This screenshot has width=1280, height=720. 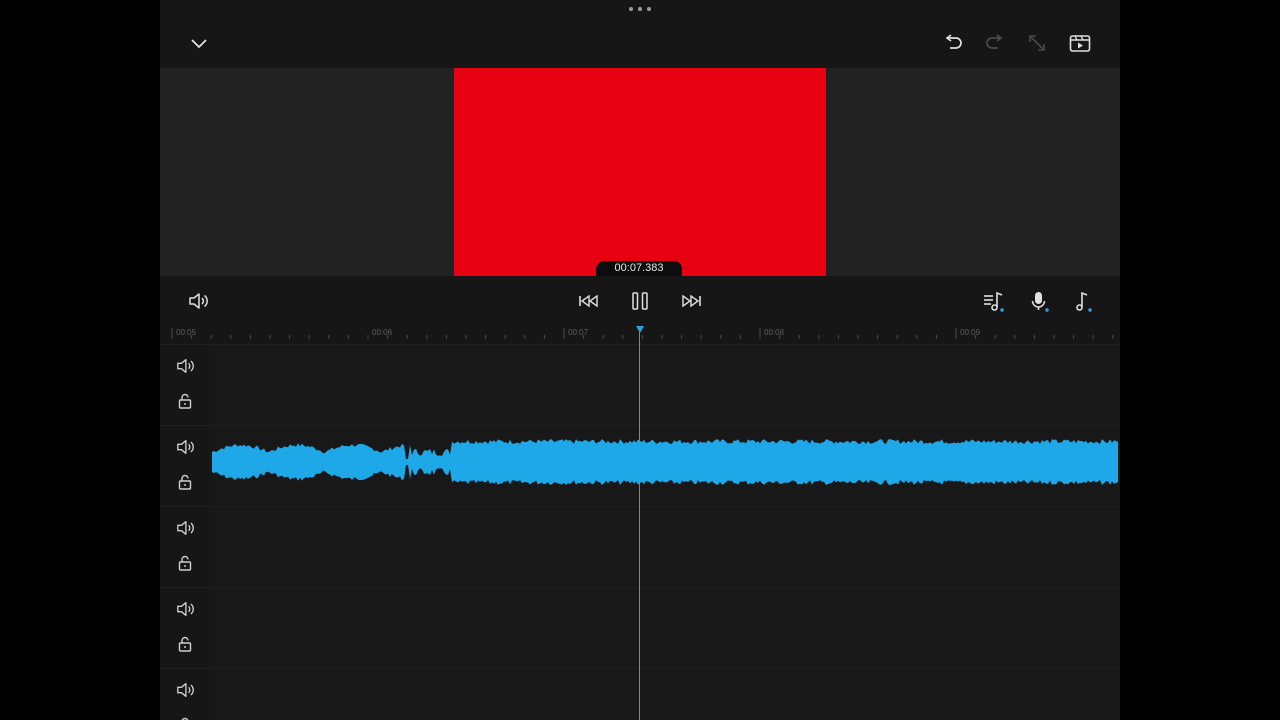 I want to click on ruler-label: 00:09, so click(x=970, y=332).